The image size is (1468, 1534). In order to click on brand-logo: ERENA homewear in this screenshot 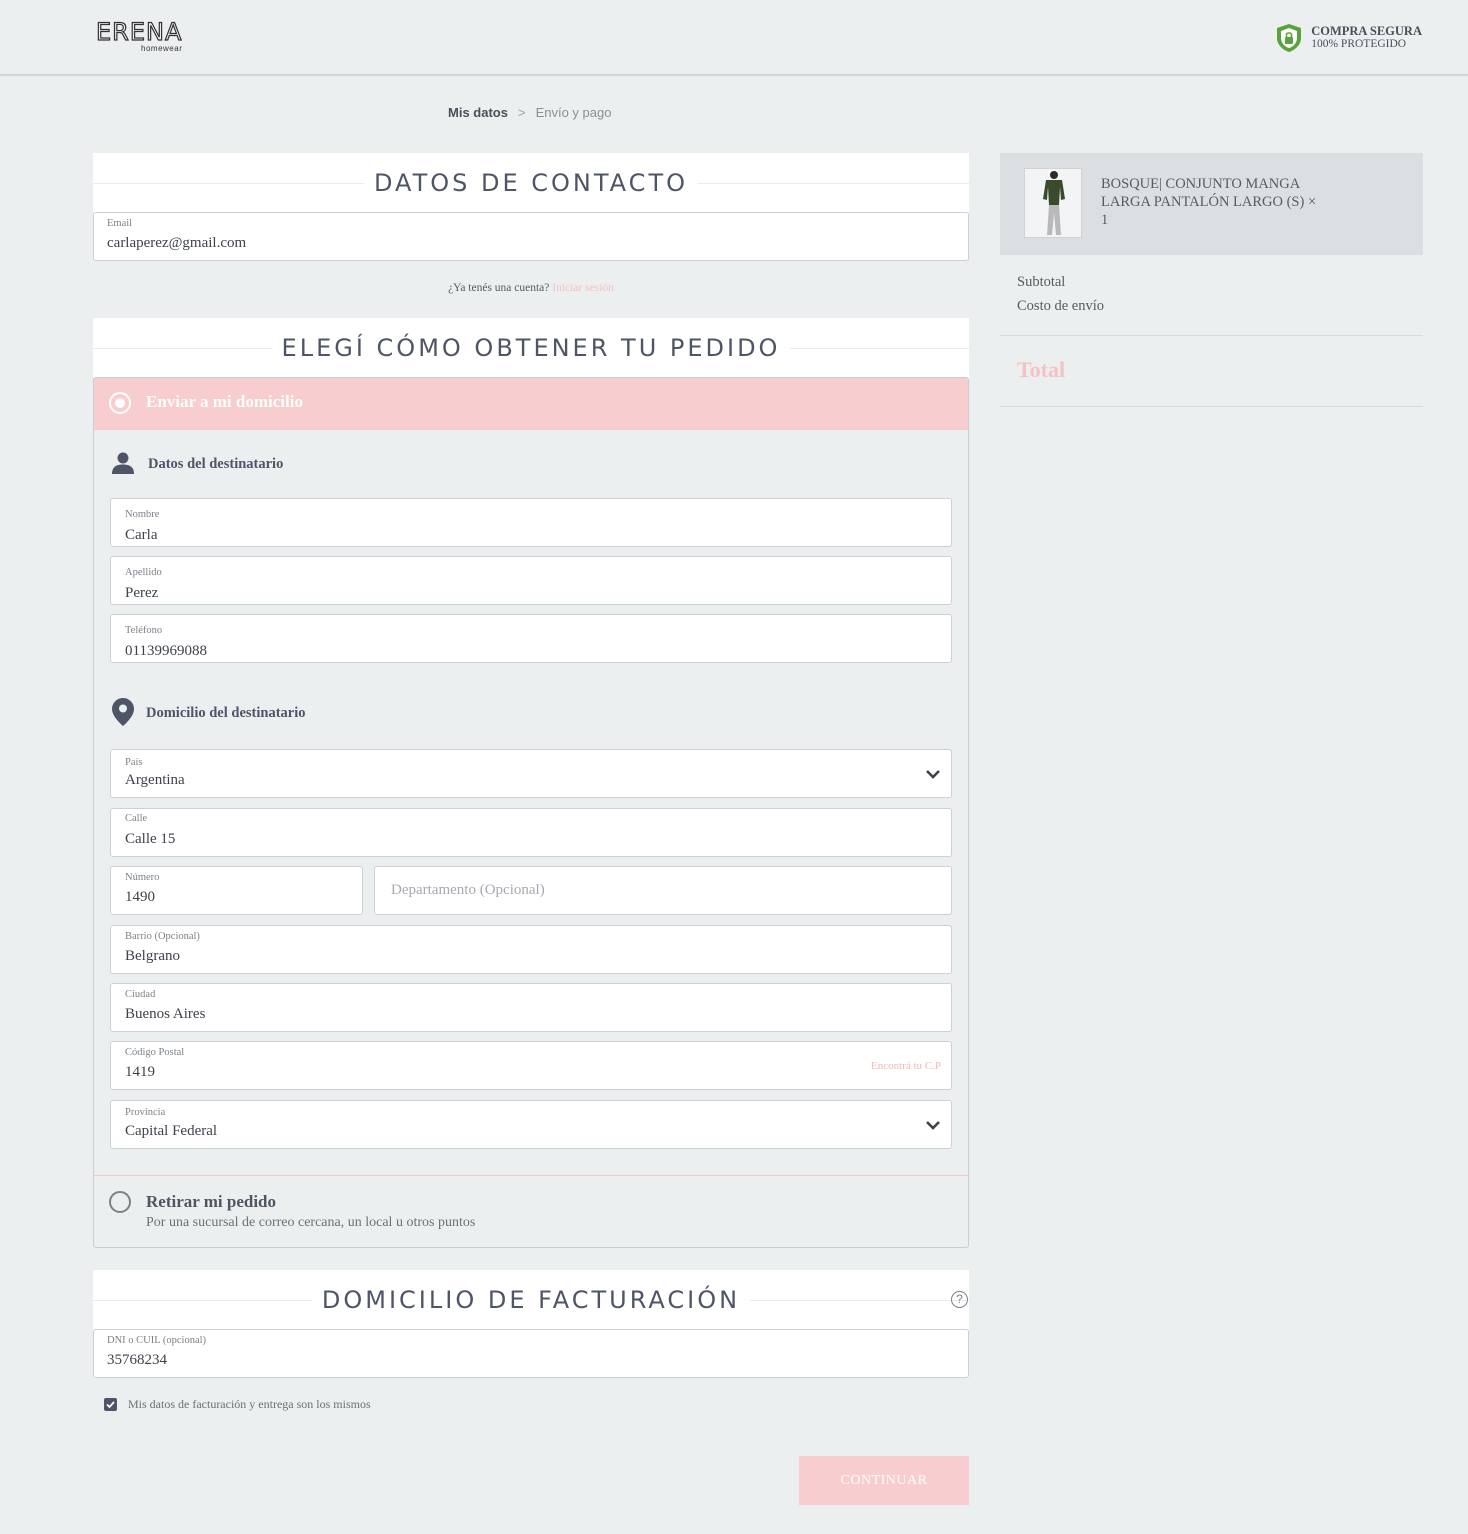, I will do `click(143, 37)`.